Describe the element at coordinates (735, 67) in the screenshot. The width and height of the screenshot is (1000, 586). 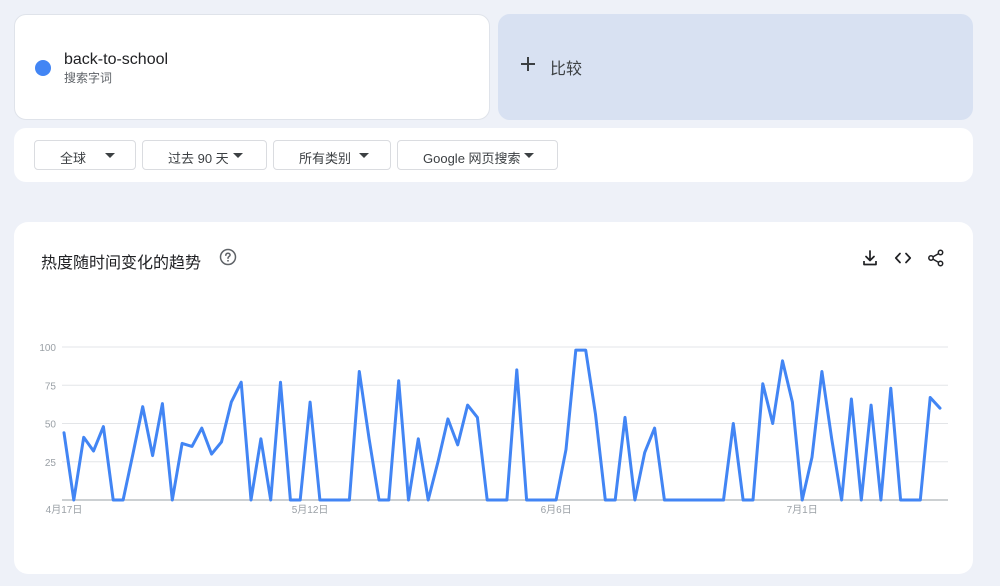
I see `compare-button: 比较` at that location.